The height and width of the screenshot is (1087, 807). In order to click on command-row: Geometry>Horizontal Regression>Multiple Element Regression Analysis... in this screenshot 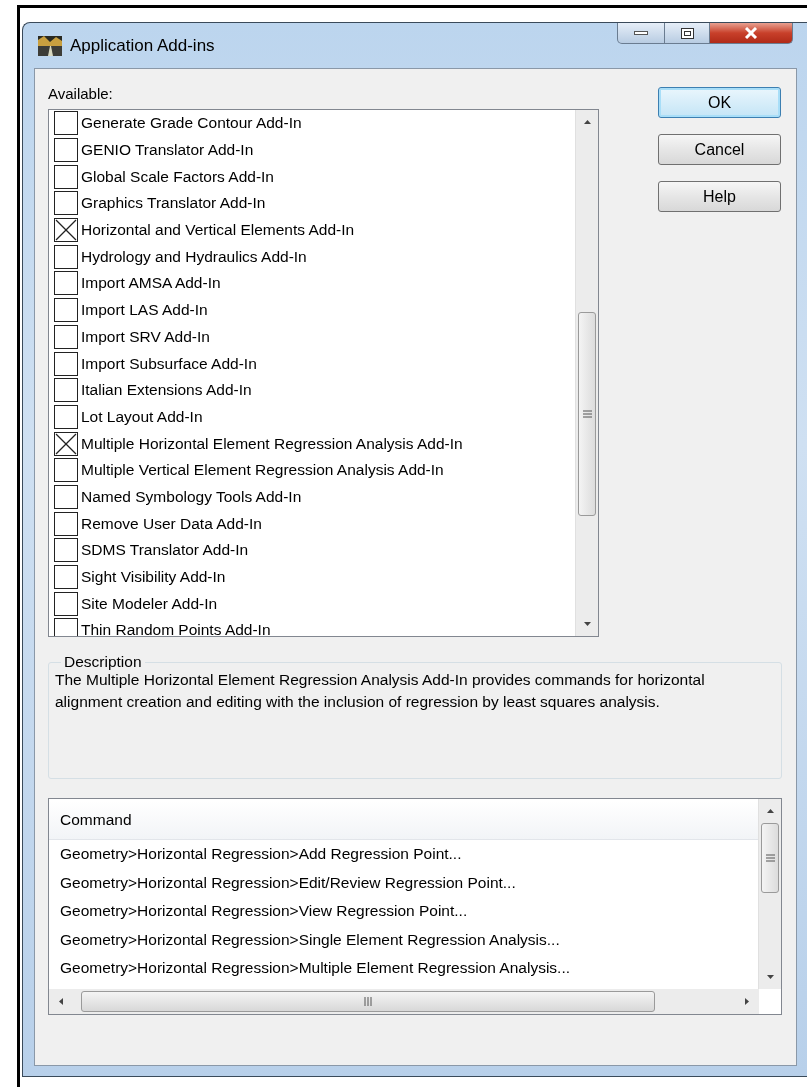, I will do `click(403, 968)`.